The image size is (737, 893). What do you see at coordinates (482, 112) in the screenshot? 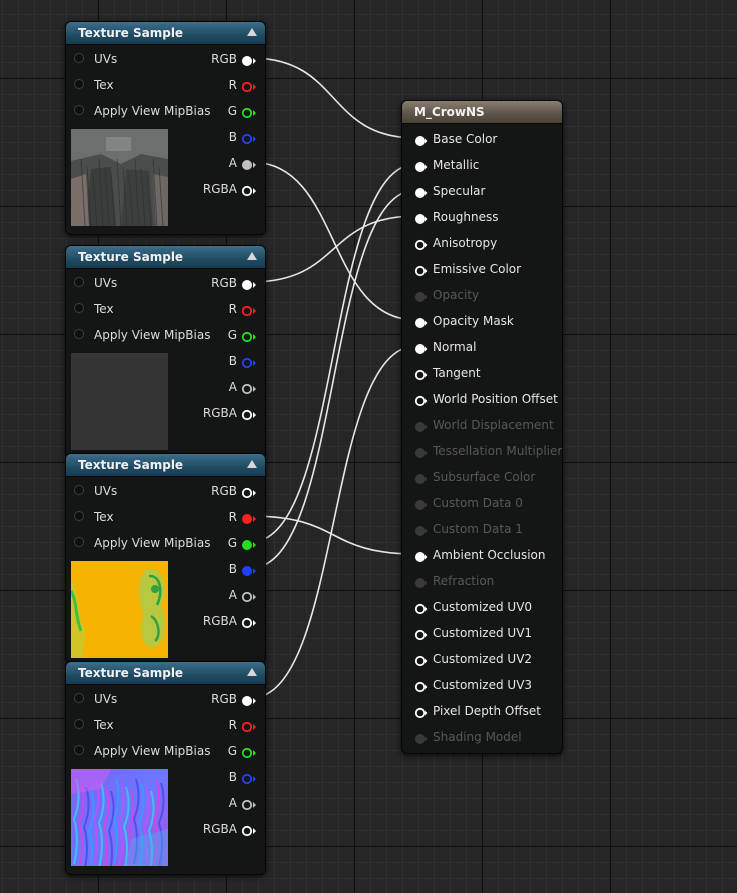
I see `material-node-header: M_CrowNS` at bounding box center [482, 112].